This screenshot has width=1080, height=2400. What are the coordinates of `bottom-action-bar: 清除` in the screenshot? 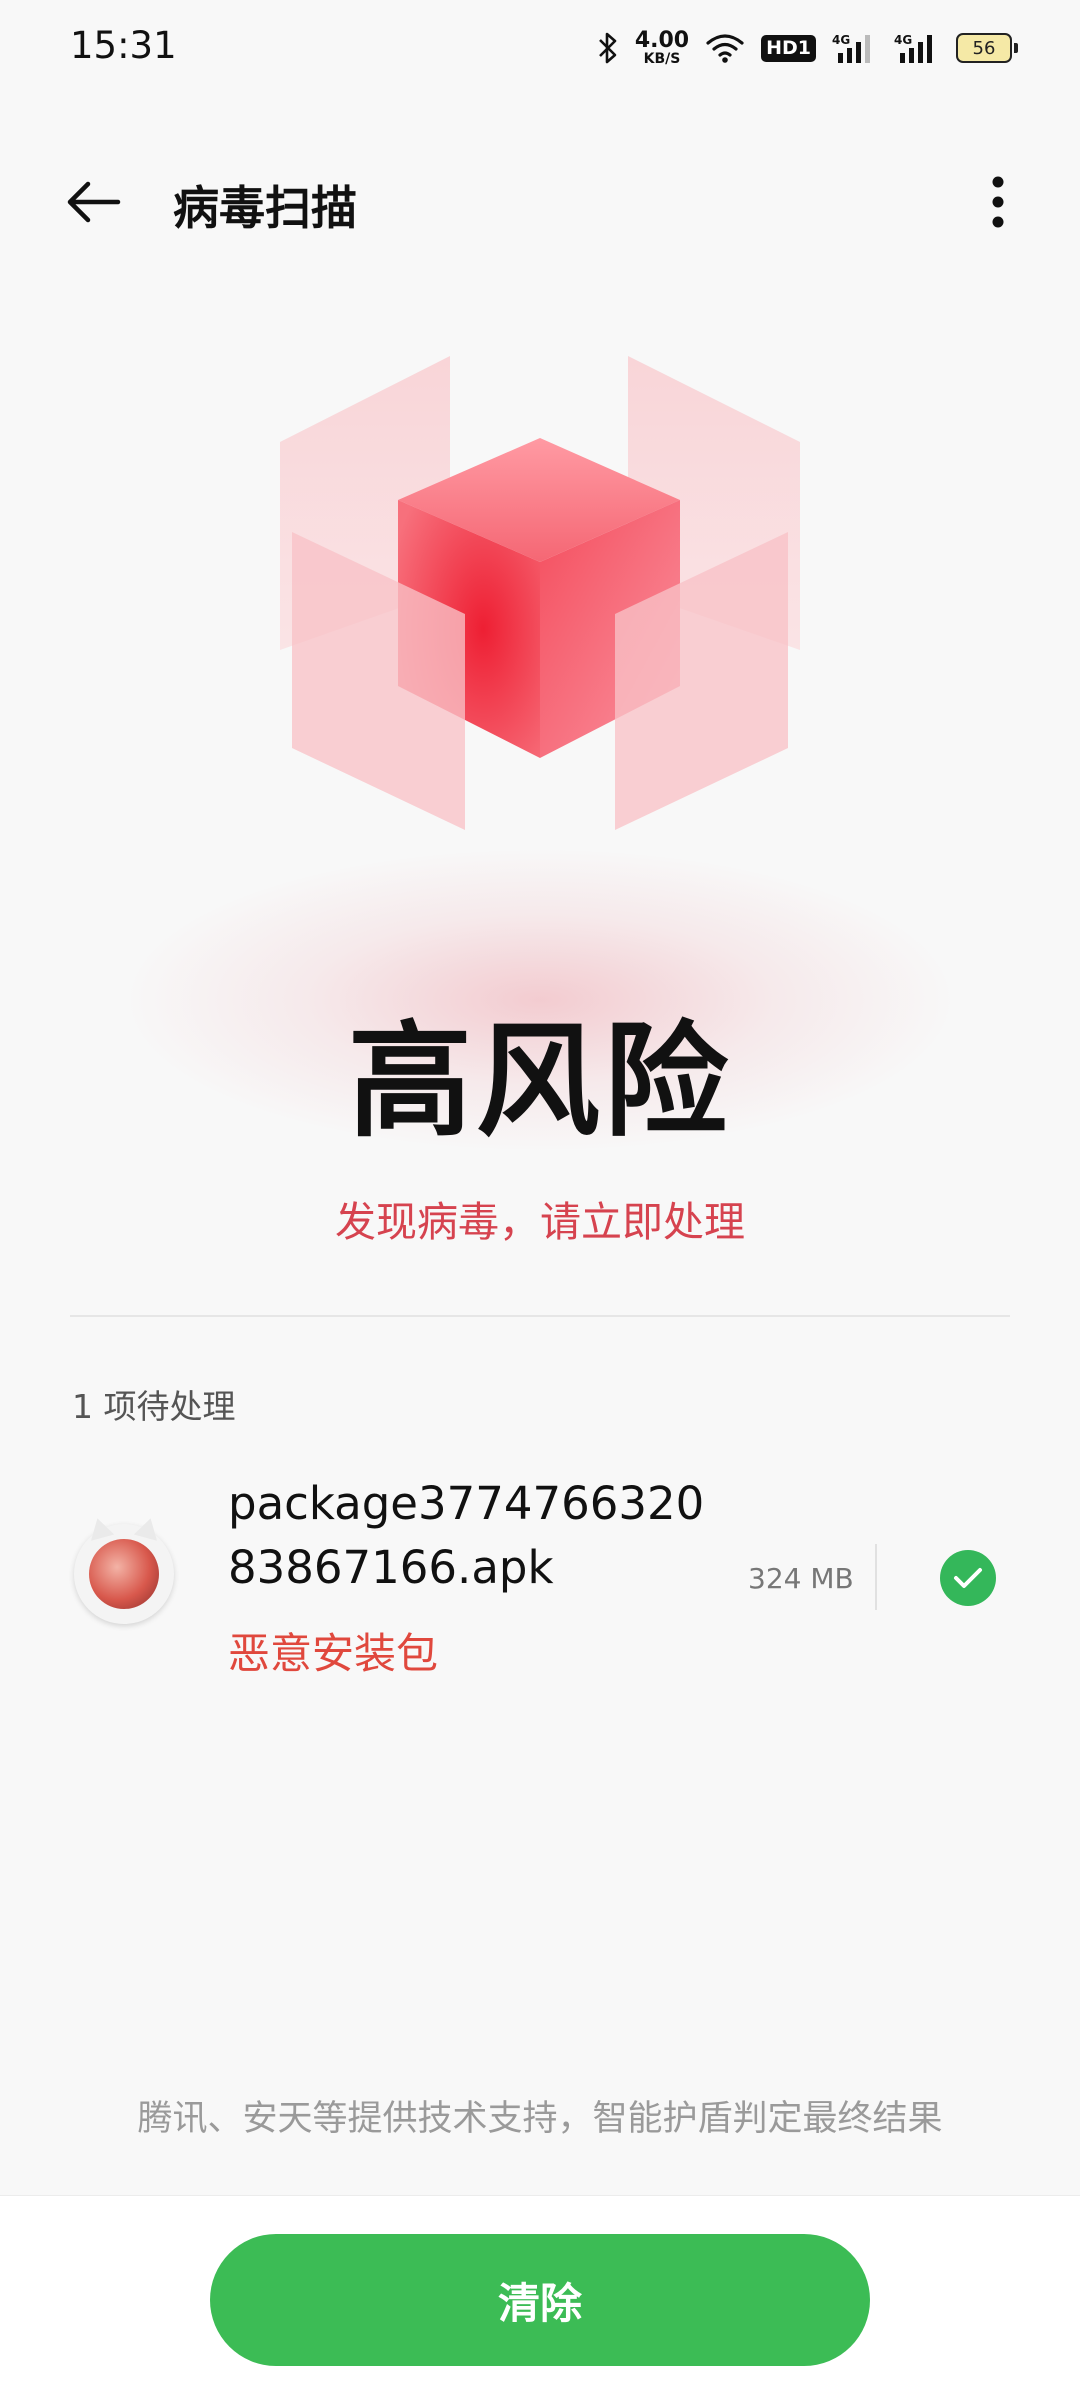 It's located at (540, 2297).